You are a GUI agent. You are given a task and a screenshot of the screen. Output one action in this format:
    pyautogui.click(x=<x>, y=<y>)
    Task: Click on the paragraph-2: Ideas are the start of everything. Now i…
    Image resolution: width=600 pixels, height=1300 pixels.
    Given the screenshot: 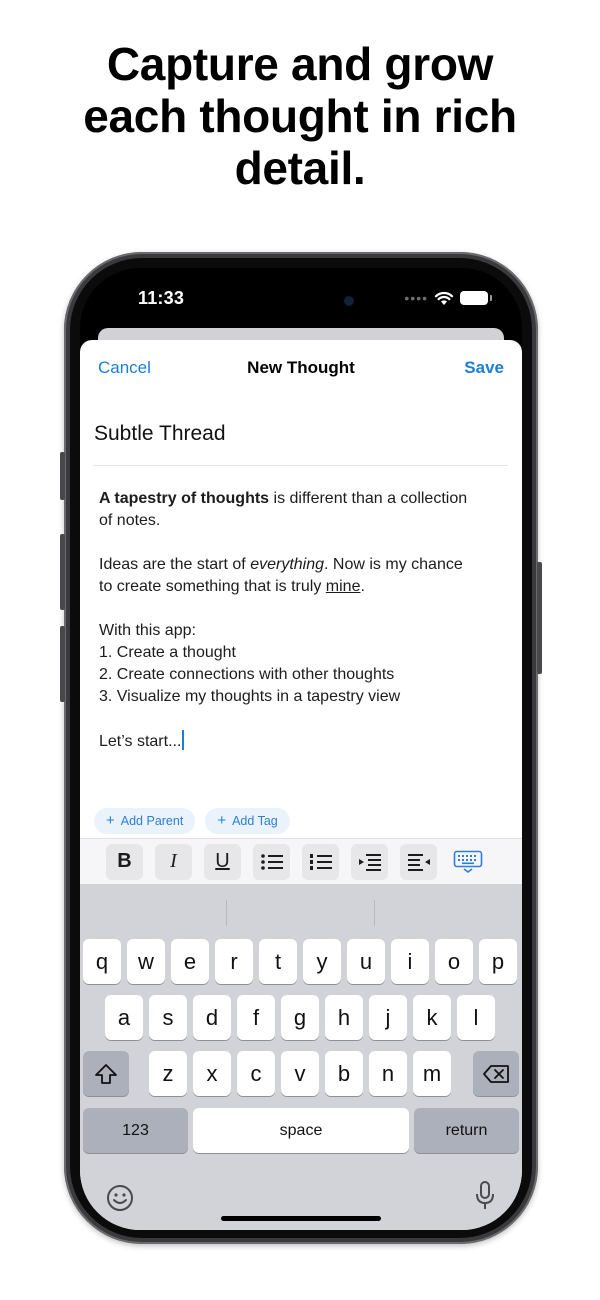 What is the action you would take?
    pyautogui.click(x=301, y=576)
    